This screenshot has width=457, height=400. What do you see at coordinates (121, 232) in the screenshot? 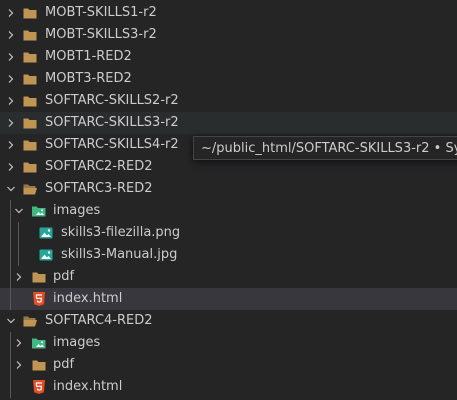
I see `tree-item-label: skills3-filezilla.png` at bounding box center [121, 232].